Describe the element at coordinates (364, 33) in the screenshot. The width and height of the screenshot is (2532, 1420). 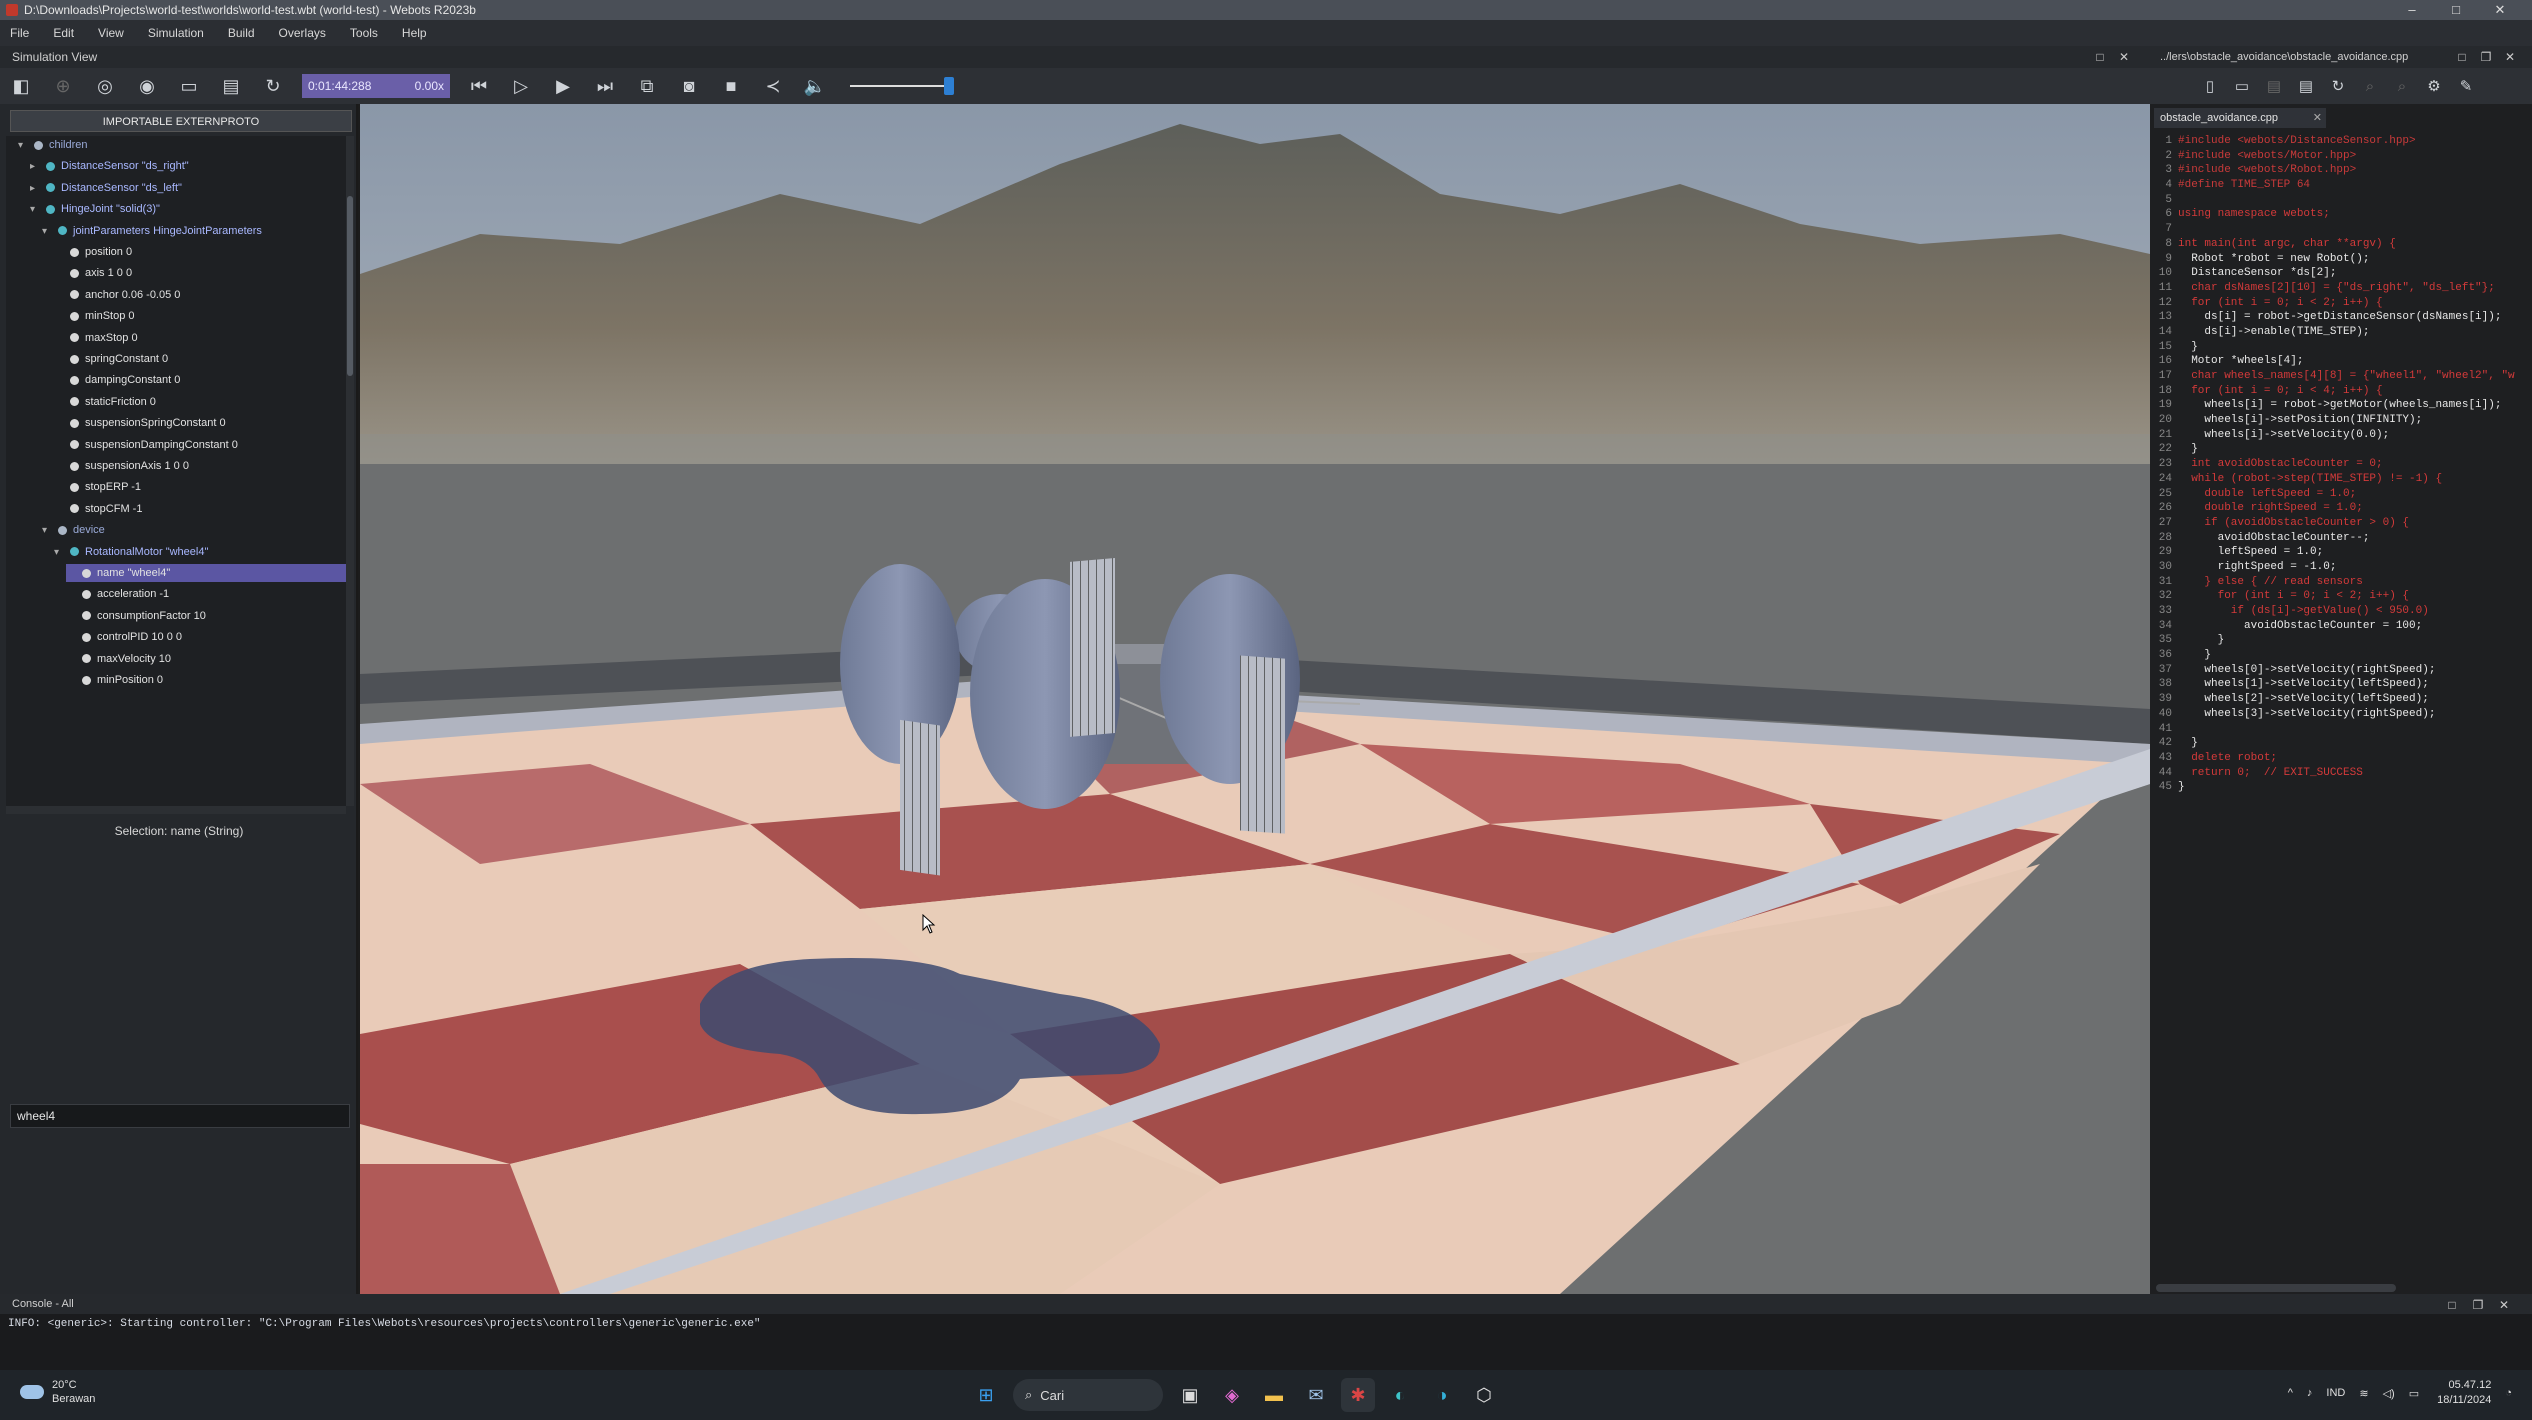
I see `menu-tools: Tools` at that location.